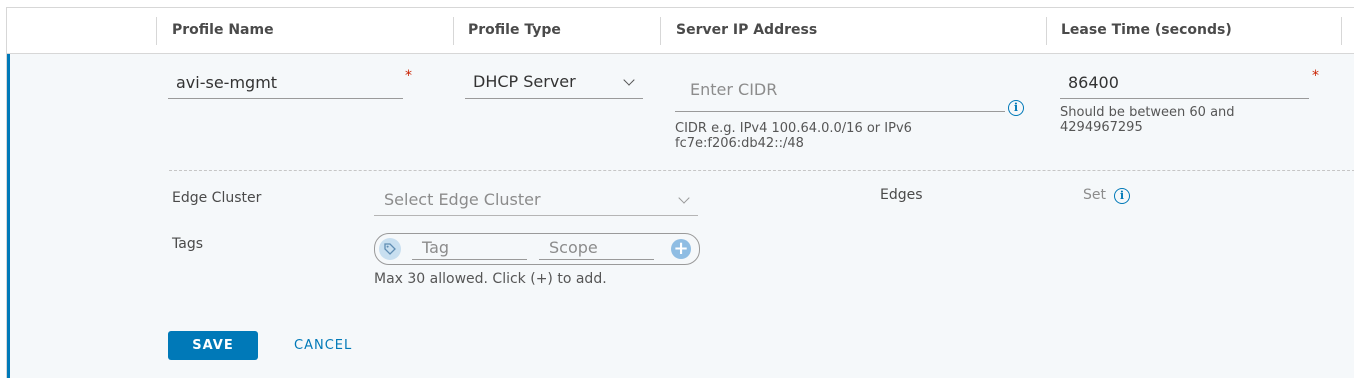  Describe the element at coordinates (285, 98) in the screenshot. I see `profile-name-underline` at that location.